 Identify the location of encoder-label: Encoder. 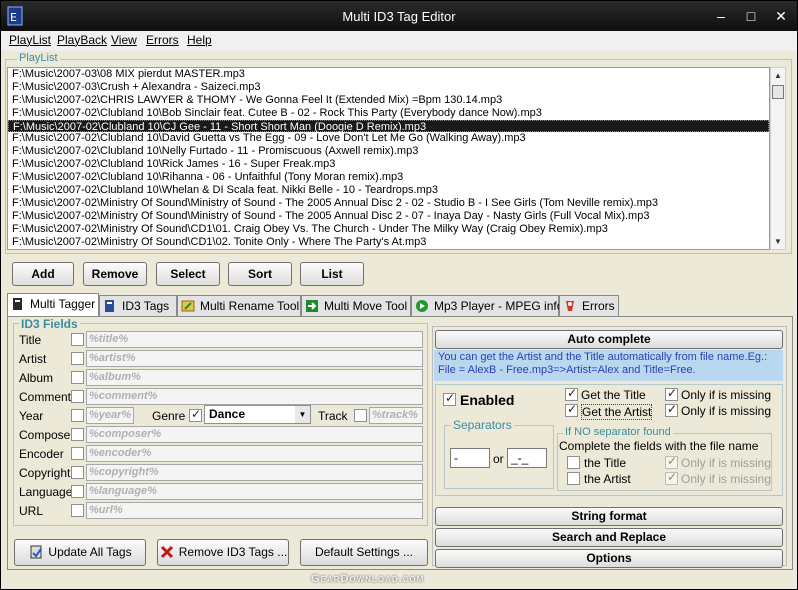
(41, 454).